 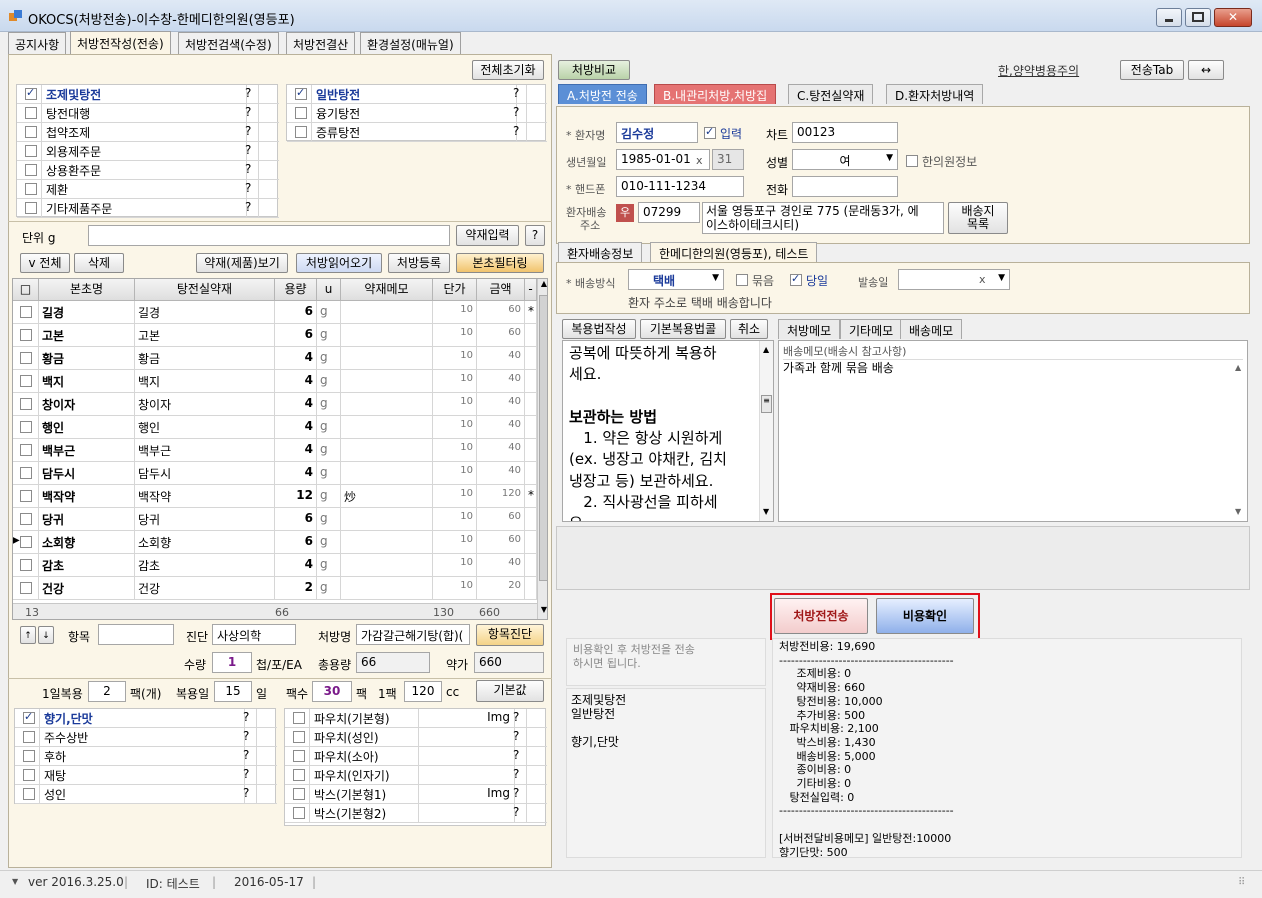 I want to click on caution-link: 한,양약병용주의, so click(x=1038, y=70).